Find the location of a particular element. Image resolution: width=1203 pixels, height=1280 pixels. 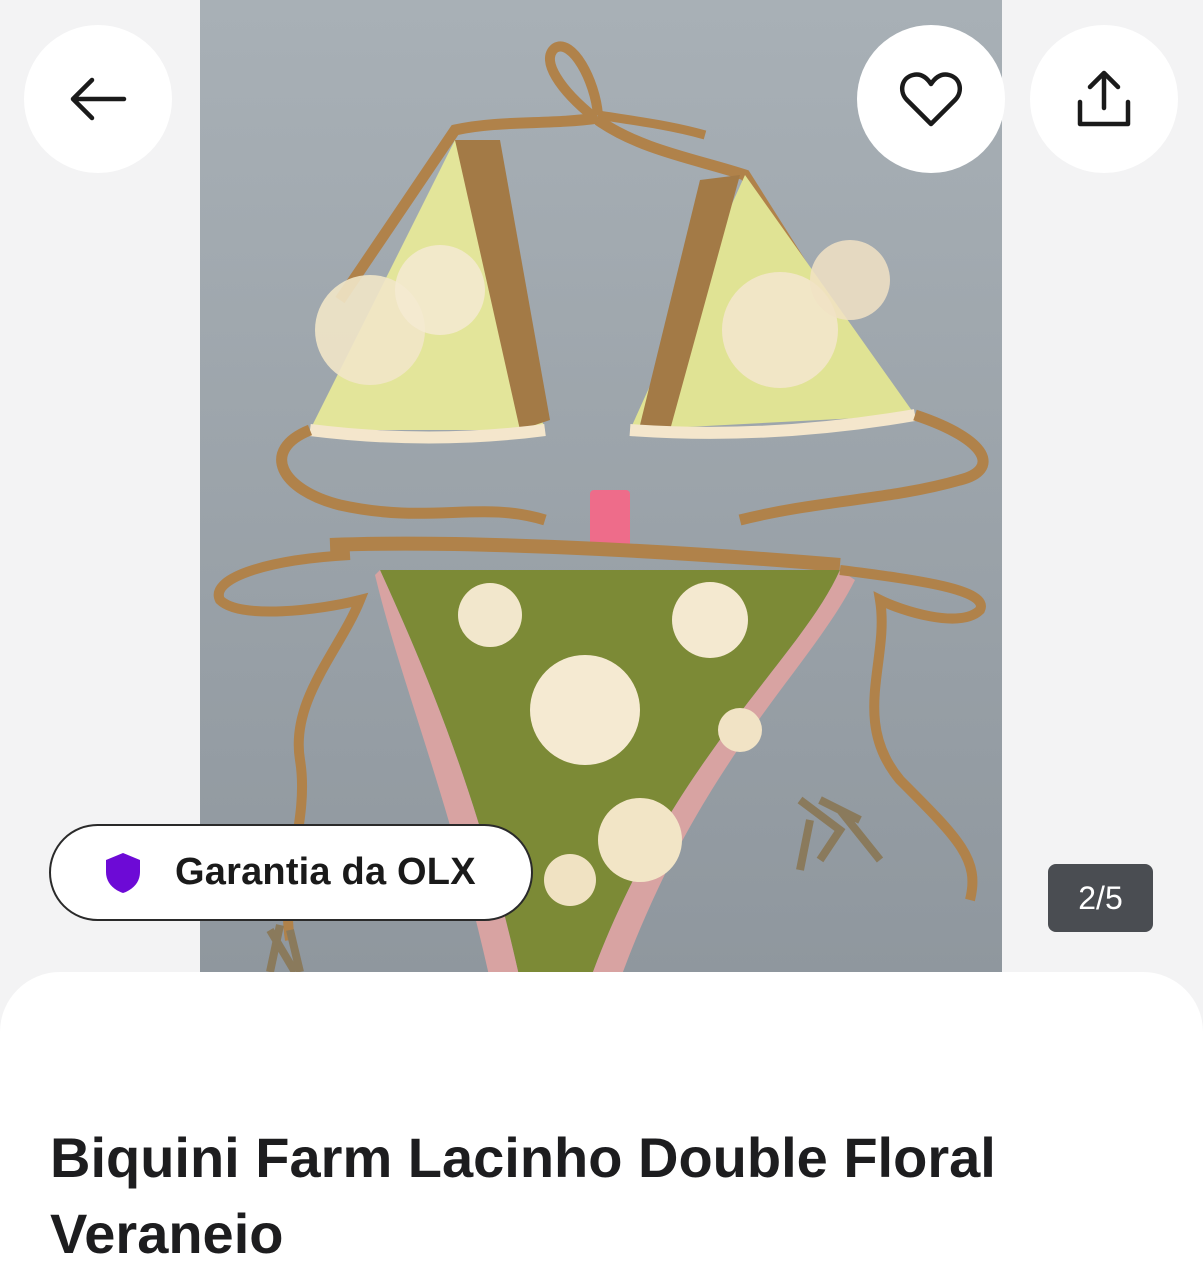

favorite-button is located at coordinates (931, 99).